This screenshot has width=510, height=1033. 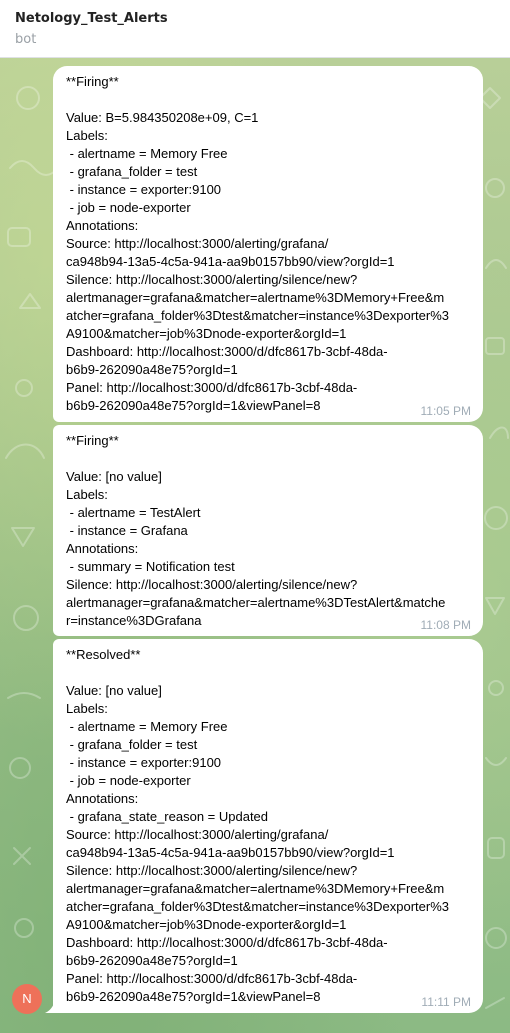 I want to click on chat-title: Netology_Test_Alerts, so click(x=91, y=18).